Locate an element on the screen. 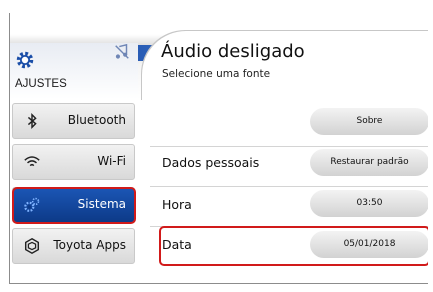 This screenshot has width=433, height=292. about-button: Sobre is located at coordinates (369, 121).